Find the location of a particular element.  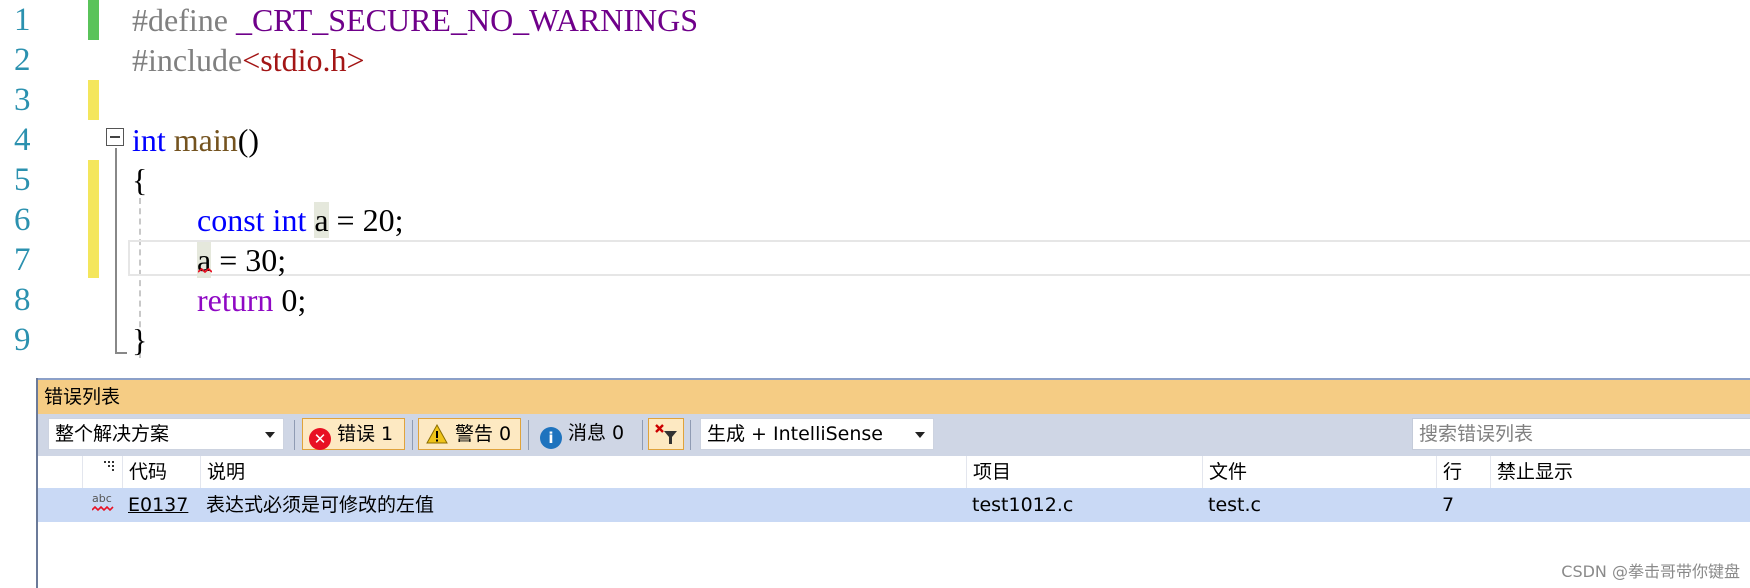

outline-line-end is located at coordinates (121, 353).